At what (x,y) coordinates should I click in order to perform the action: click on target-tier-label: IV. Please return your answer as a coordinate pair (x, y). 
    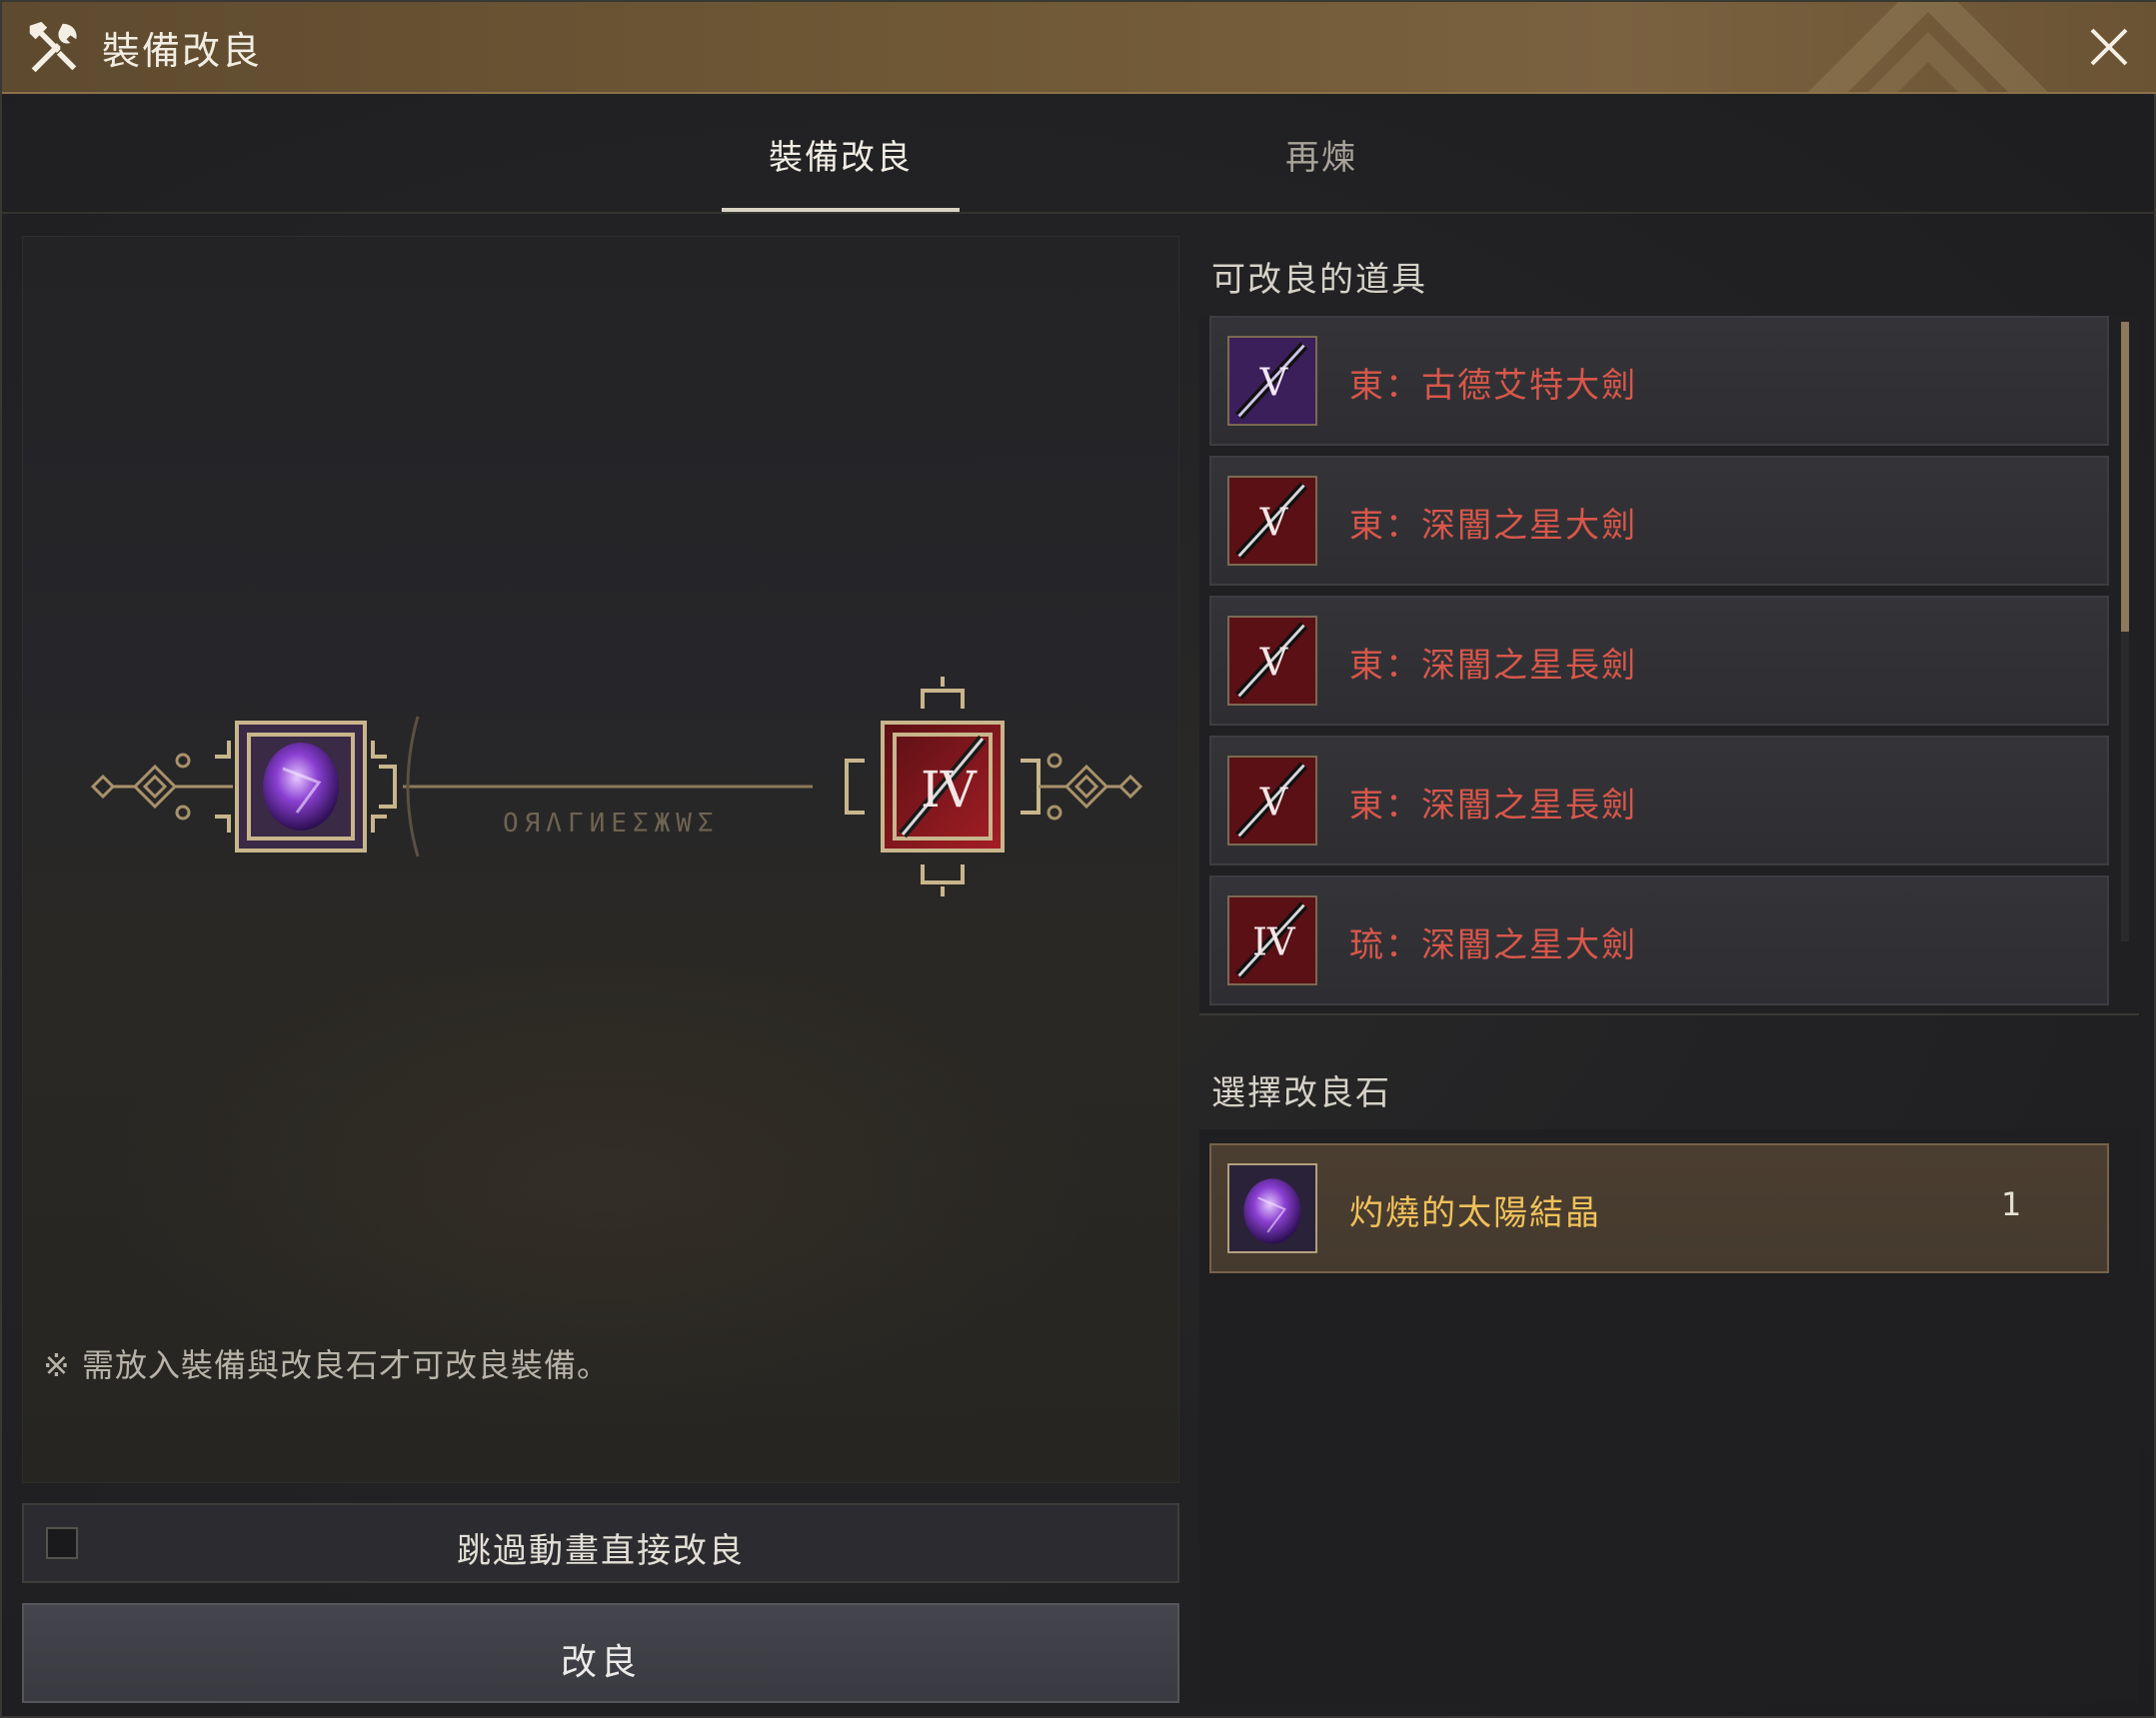
    Looking at the image, I should click on (949, 790).